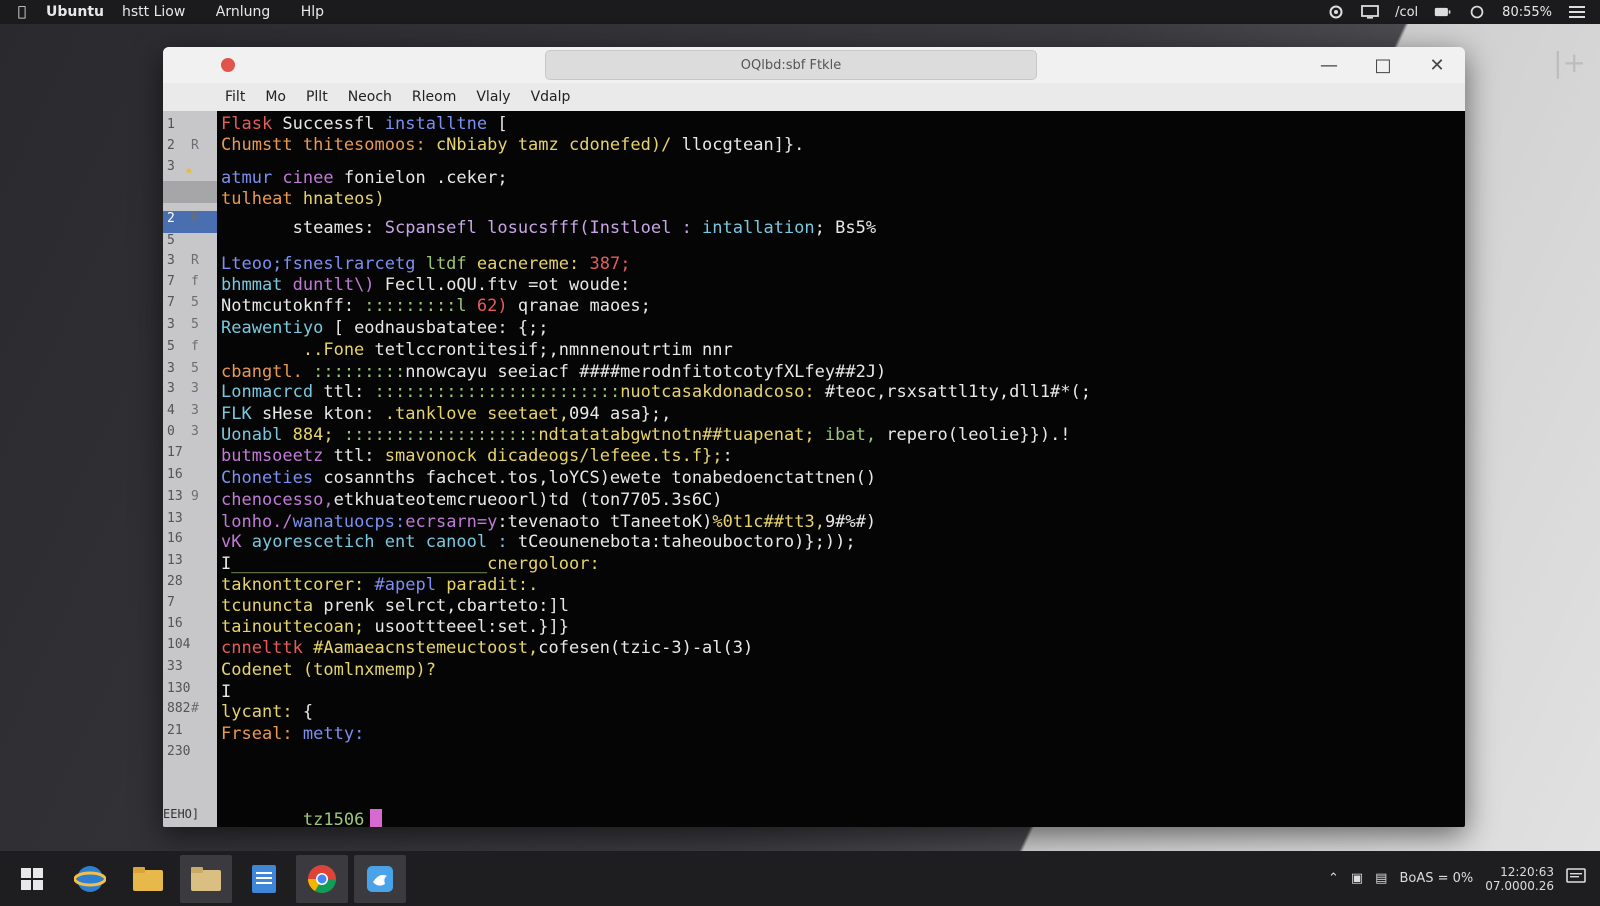 The width and height of the screenshot is (1600, 906). What do you see at coordinates (1443, 12) in the screenshot?
I see `battery-icon` at bounding box center [1443, 12].